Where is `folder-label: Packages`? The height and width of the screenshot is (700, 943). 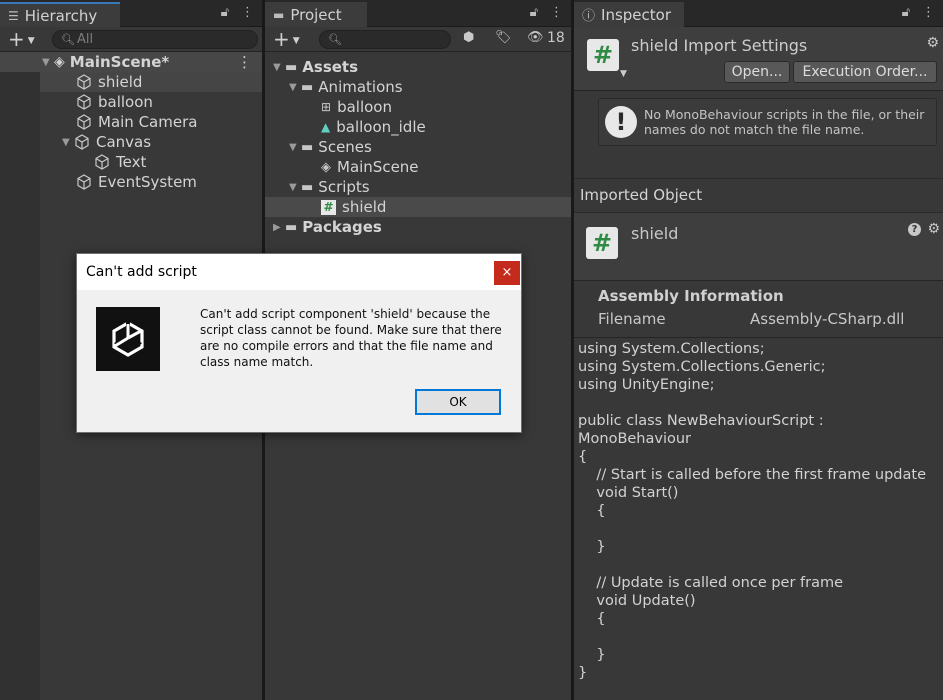 folder-label: Packages is located at coordinates (342, 227).